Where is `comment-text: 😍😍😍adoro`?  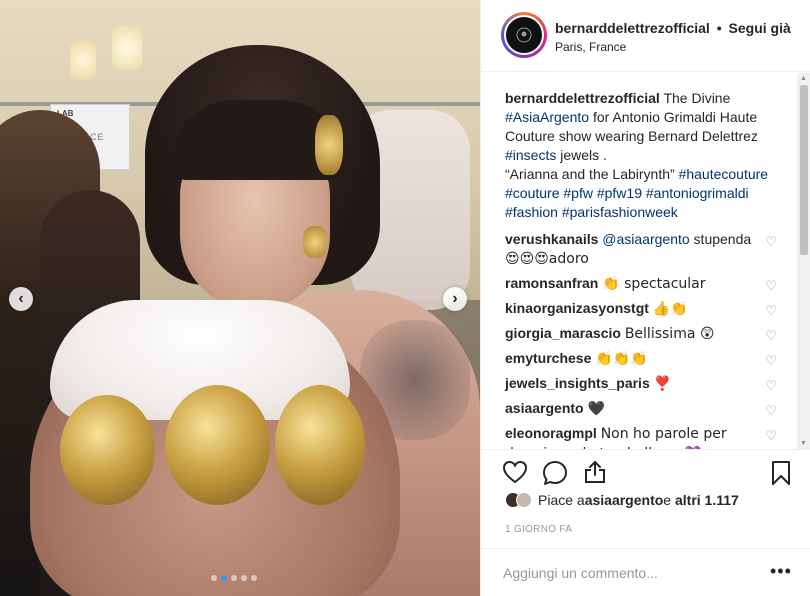 comment-text: 😍😍😍adoro is located at coordinates (547, 259).